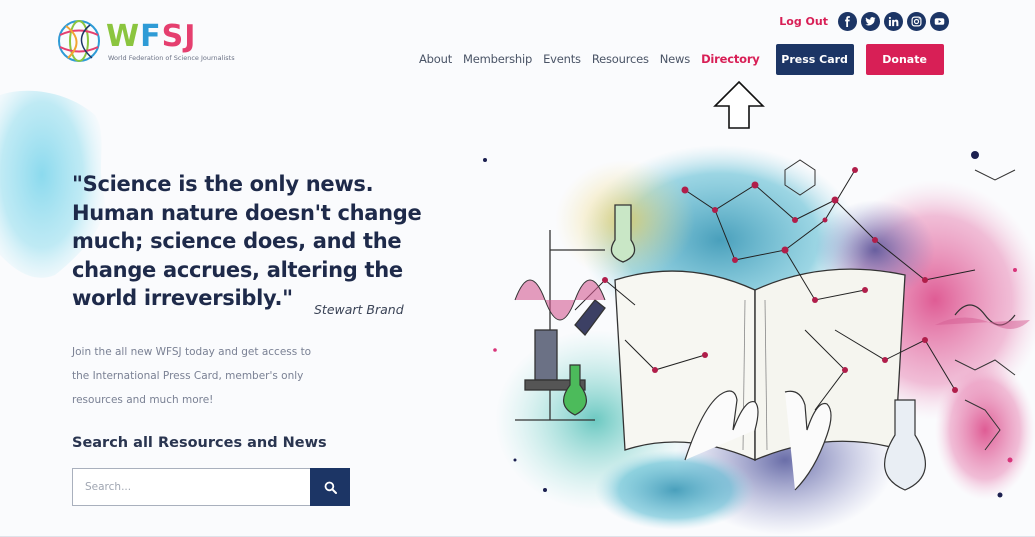 The image size is (1035, 537). I want to click on search-input, so click(191, 487).